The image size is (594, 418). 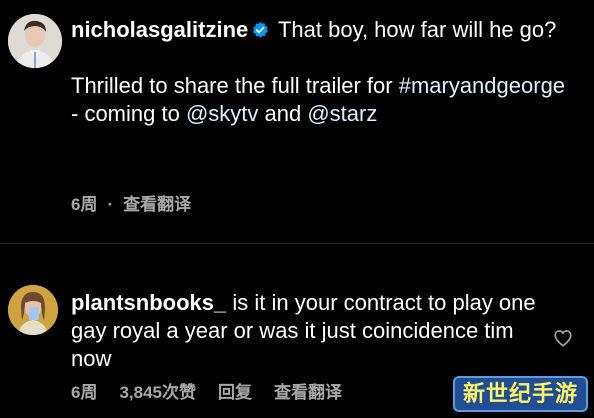 I want to click on reply-likes-count: 3,845次赞, so click(x=157, y=390).